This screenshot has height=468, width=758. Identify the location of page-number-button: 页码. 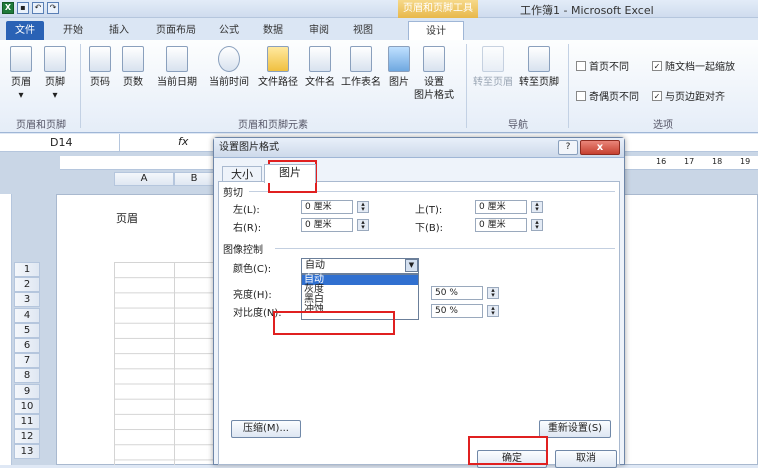
(100, 67).